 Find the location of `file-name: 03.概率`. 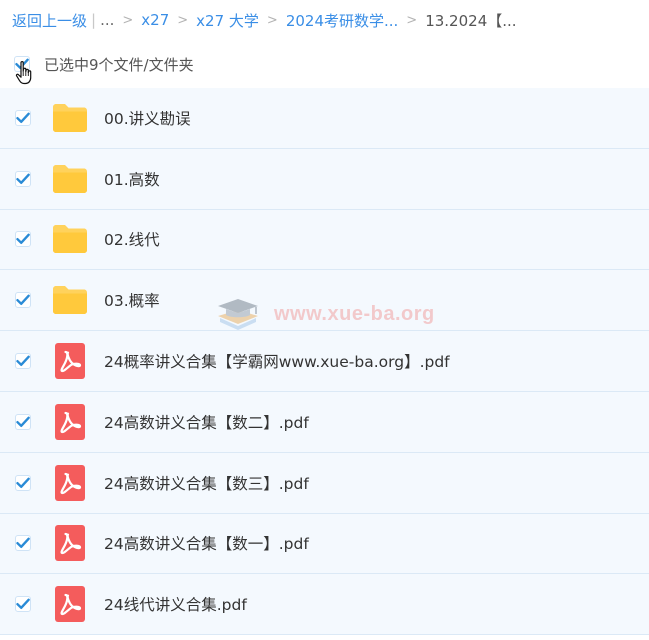

file-name: 03.概率 is located at coordinates (132, 300).